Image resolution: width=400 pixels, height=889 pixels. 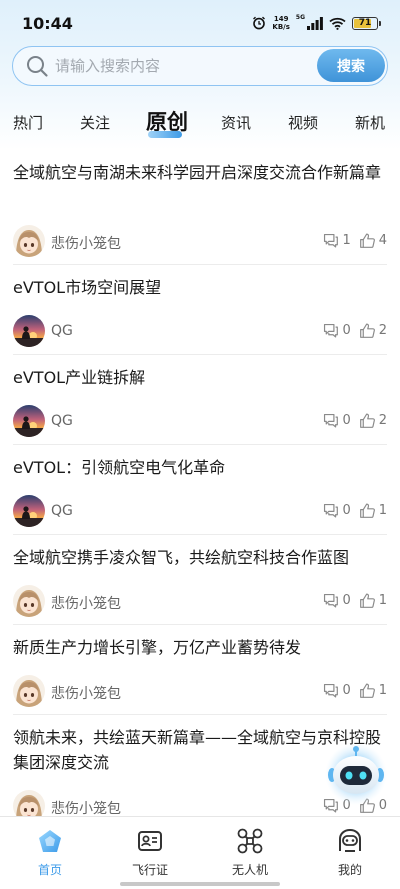 What do you see at coordinates (200, 511) in the screenshot?
I see `article-meta: QG 0 1` at bounding box center [200, 511].